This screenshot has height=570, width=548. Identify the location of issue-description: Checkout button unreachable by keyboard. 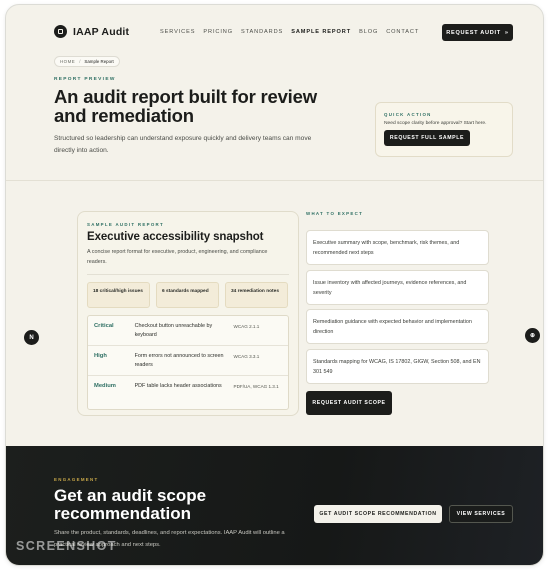
(173, 330).